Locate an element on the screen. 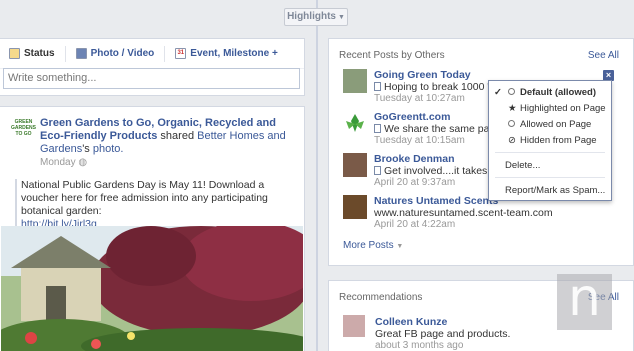  globe-icon: ◍ is located at coordinates (83, 162).